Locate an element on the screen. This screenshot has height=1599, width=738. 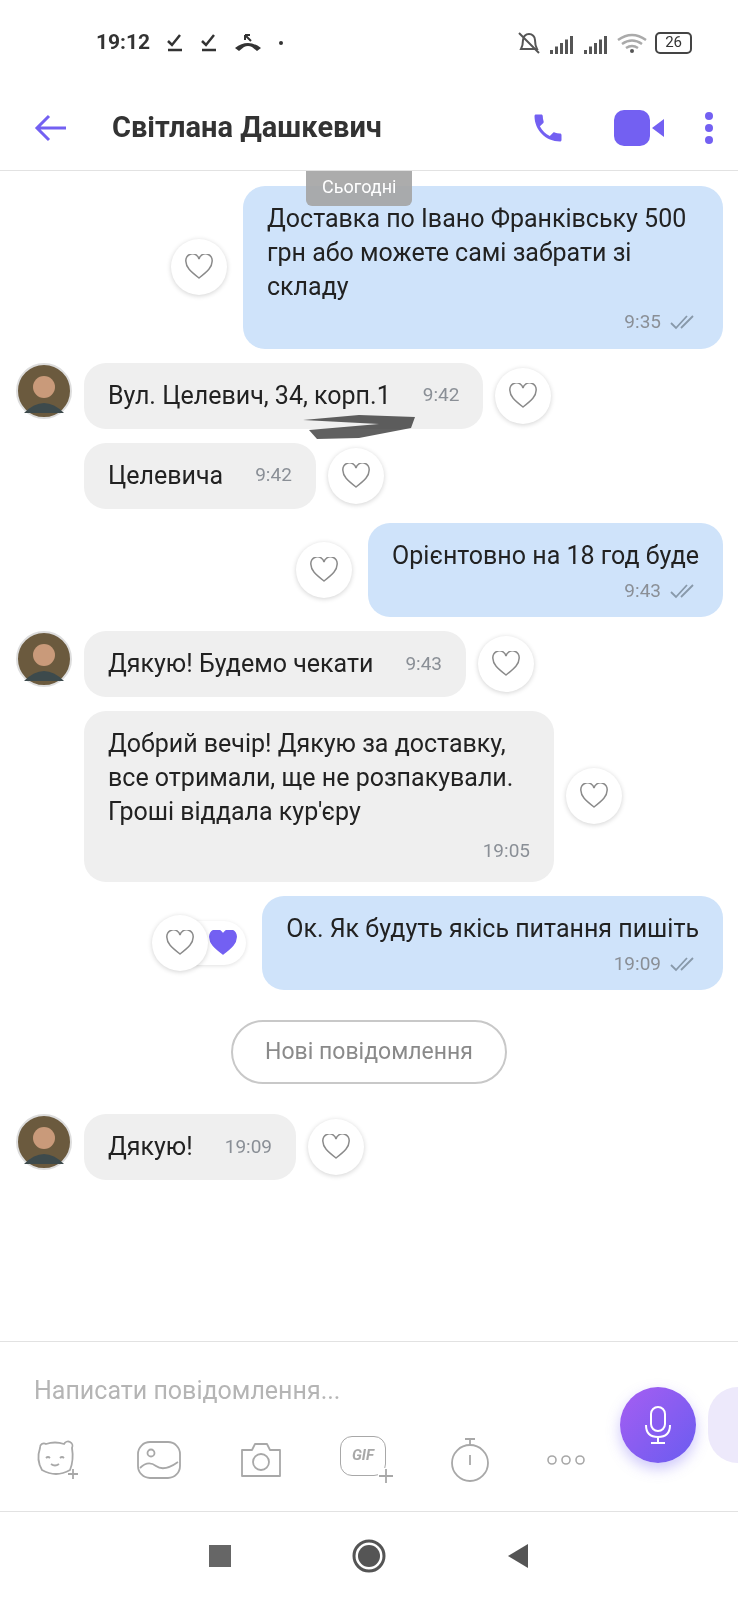
message-text: Ок. Як будуть якісь питання пишіть is located at coordinates (492, 928).